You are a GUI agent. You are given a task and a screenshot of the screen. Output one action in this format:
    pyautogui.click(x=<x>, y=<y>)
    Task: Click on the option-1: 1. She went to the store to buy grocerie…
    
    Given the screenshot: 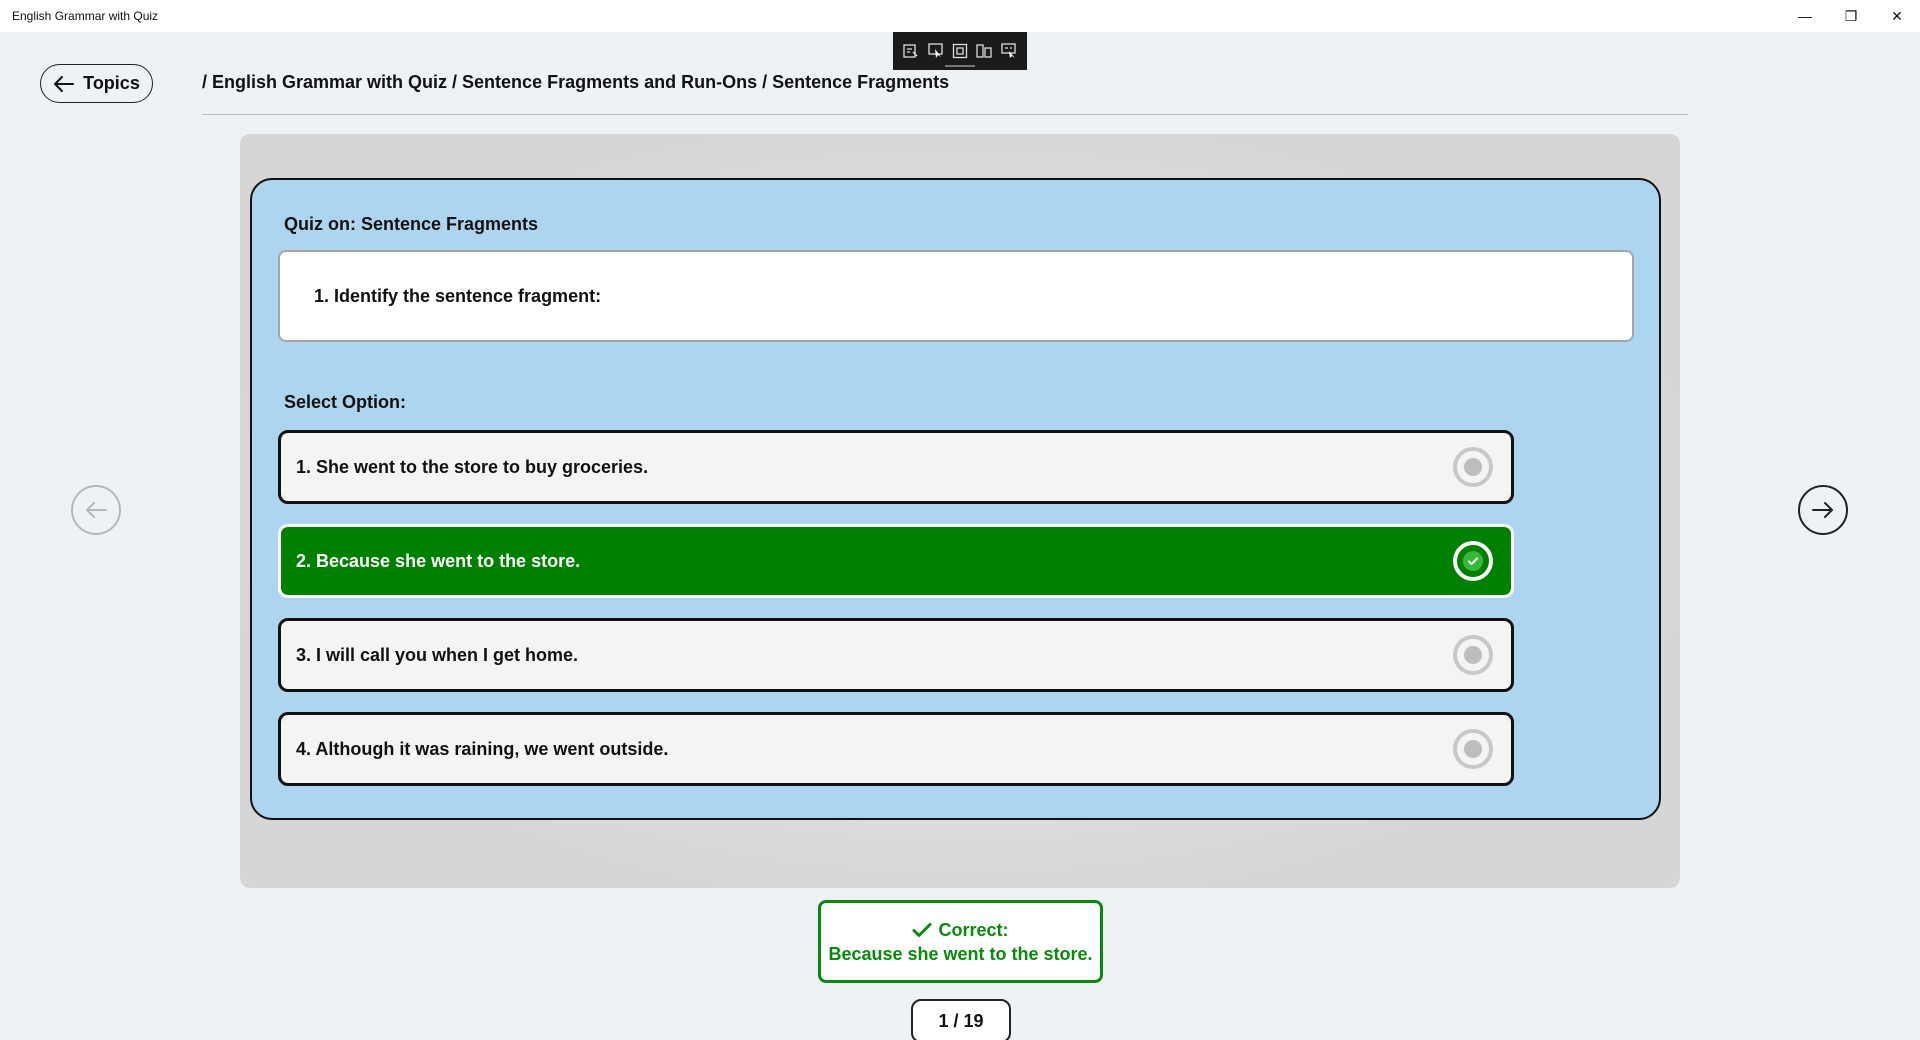 What is the action you would take?
    pyautogui.click(x=896, y=467)
    